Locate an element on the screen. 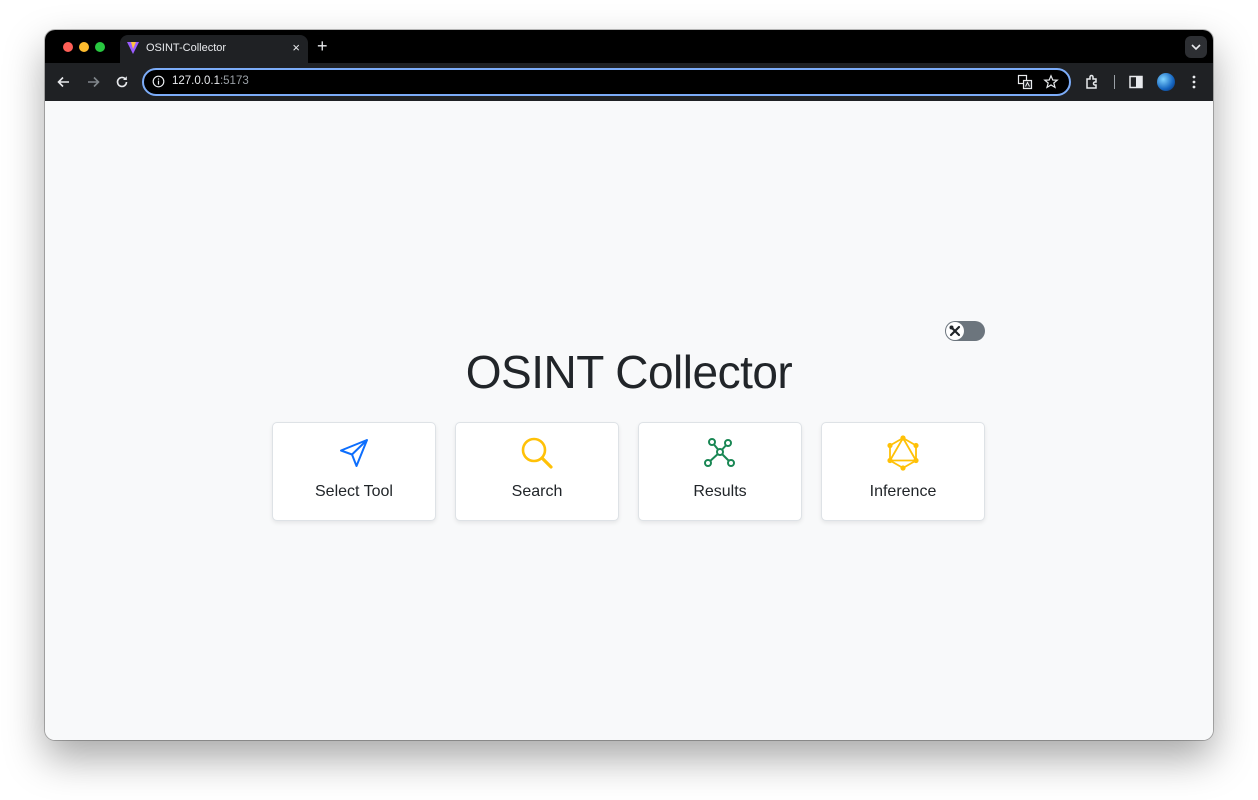 The height and width of the screenshot is (800, 1258). bookmark-star-icon is located at coordinates (1051, 82).